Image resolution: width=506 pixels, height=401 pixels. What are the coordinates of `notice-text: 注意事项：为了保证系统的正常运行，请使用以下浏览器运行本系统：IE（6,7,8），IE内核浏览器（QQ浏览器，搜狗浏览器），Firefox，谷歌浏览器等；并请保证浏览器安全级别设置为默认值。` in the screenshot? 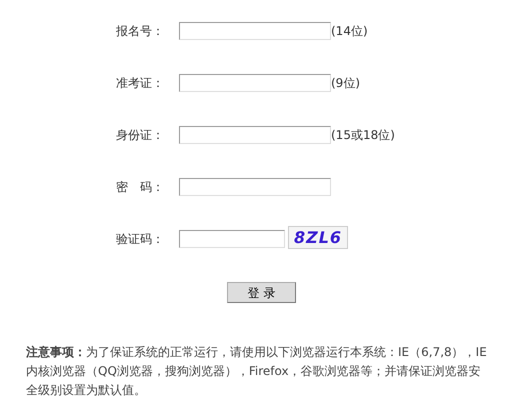 It's located at (257, 371).